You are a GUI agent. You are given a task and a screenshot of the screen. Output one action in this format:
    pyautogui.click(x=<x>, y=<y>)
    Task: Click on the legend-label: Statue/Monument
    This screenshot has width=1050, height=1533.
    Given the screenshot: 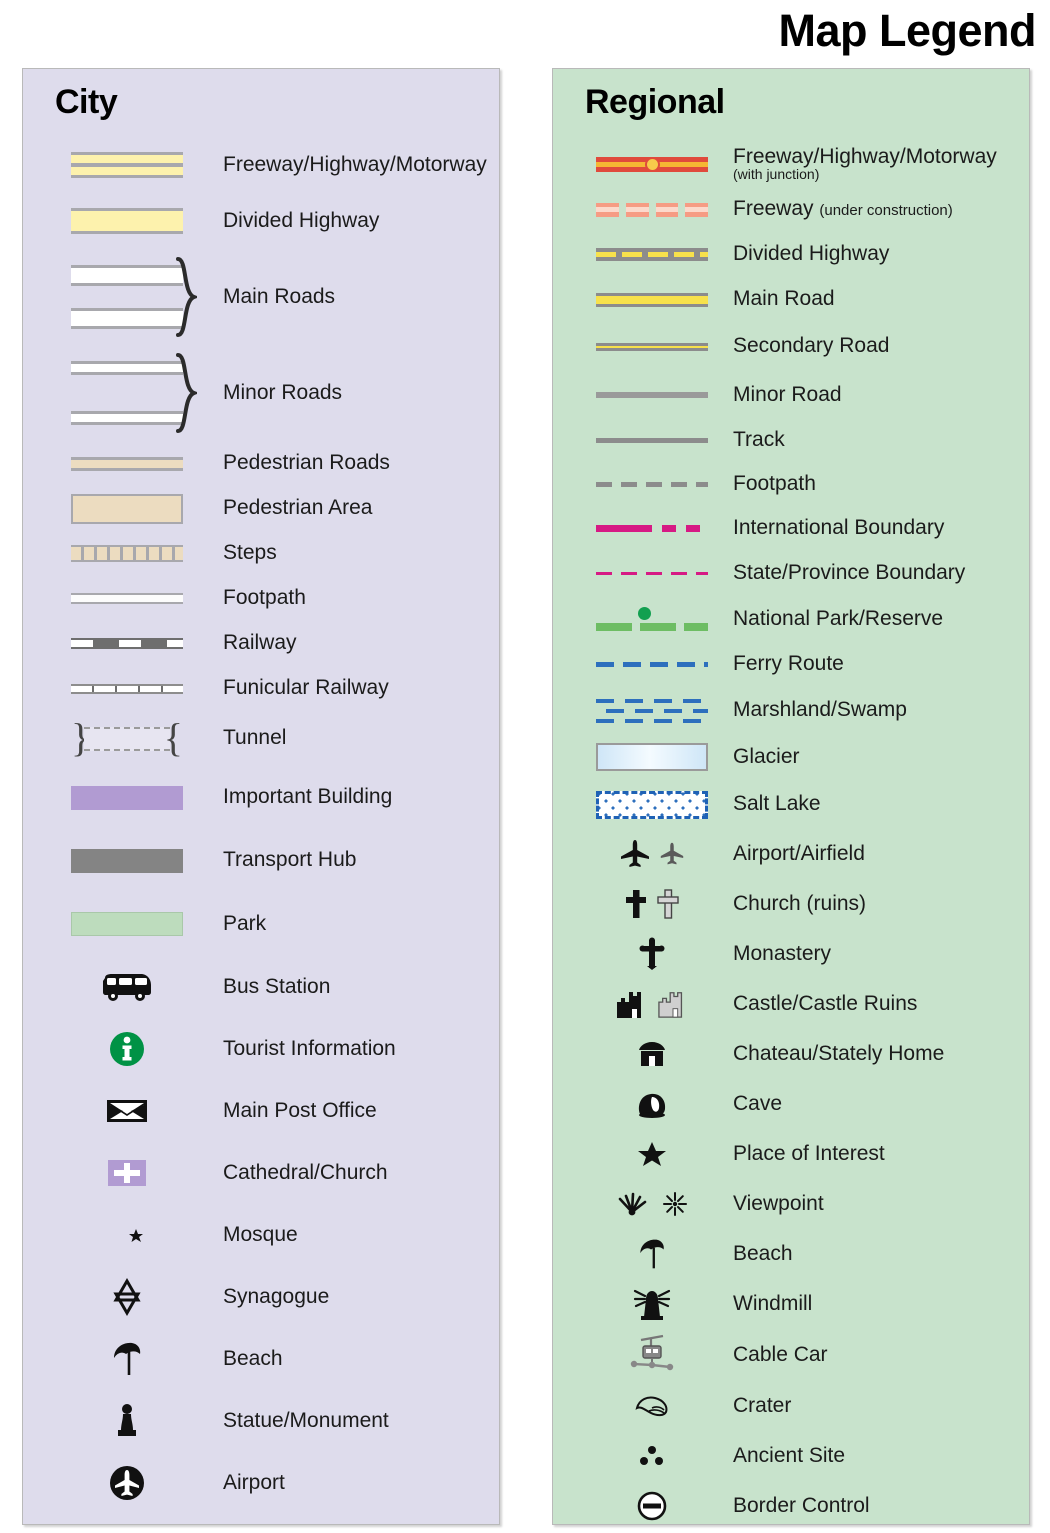 What is the action you would take?
    pyautogui.click(x=306, y=1420)
    